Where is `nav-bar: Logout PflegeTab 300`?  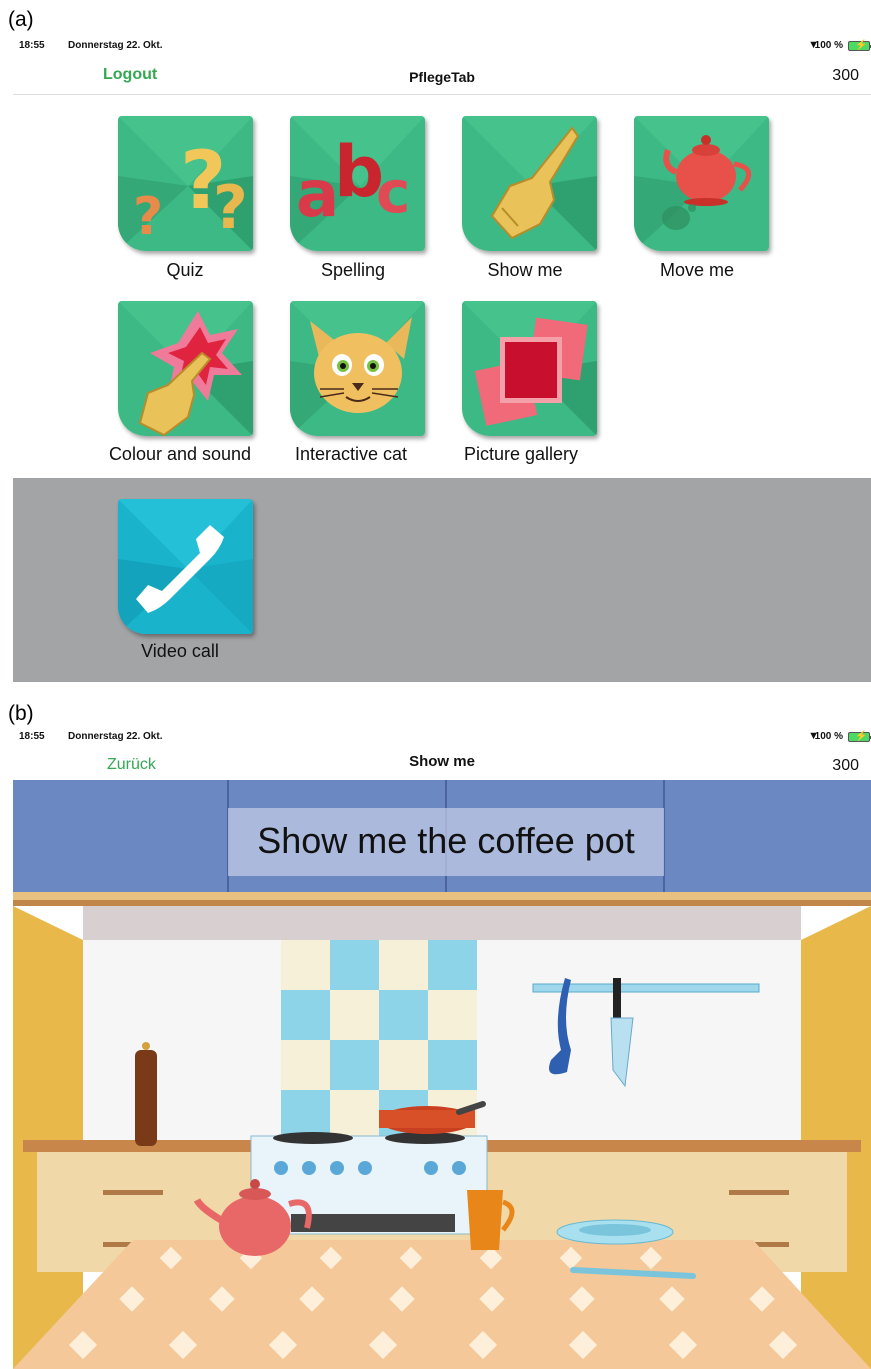
nav-bar: Logout PflegeTab 300 is located at coordinates (442, 77).